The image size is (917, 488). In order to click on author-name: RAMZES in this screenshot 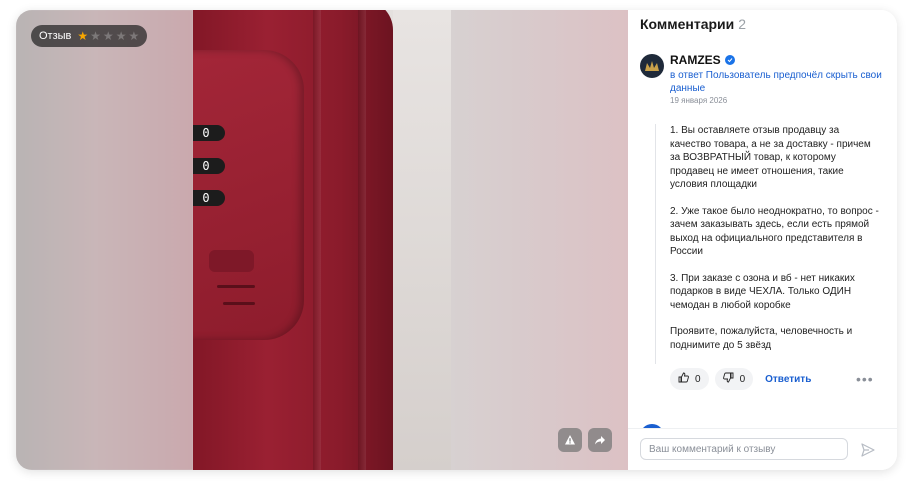, I will do `click(695, 60)`.